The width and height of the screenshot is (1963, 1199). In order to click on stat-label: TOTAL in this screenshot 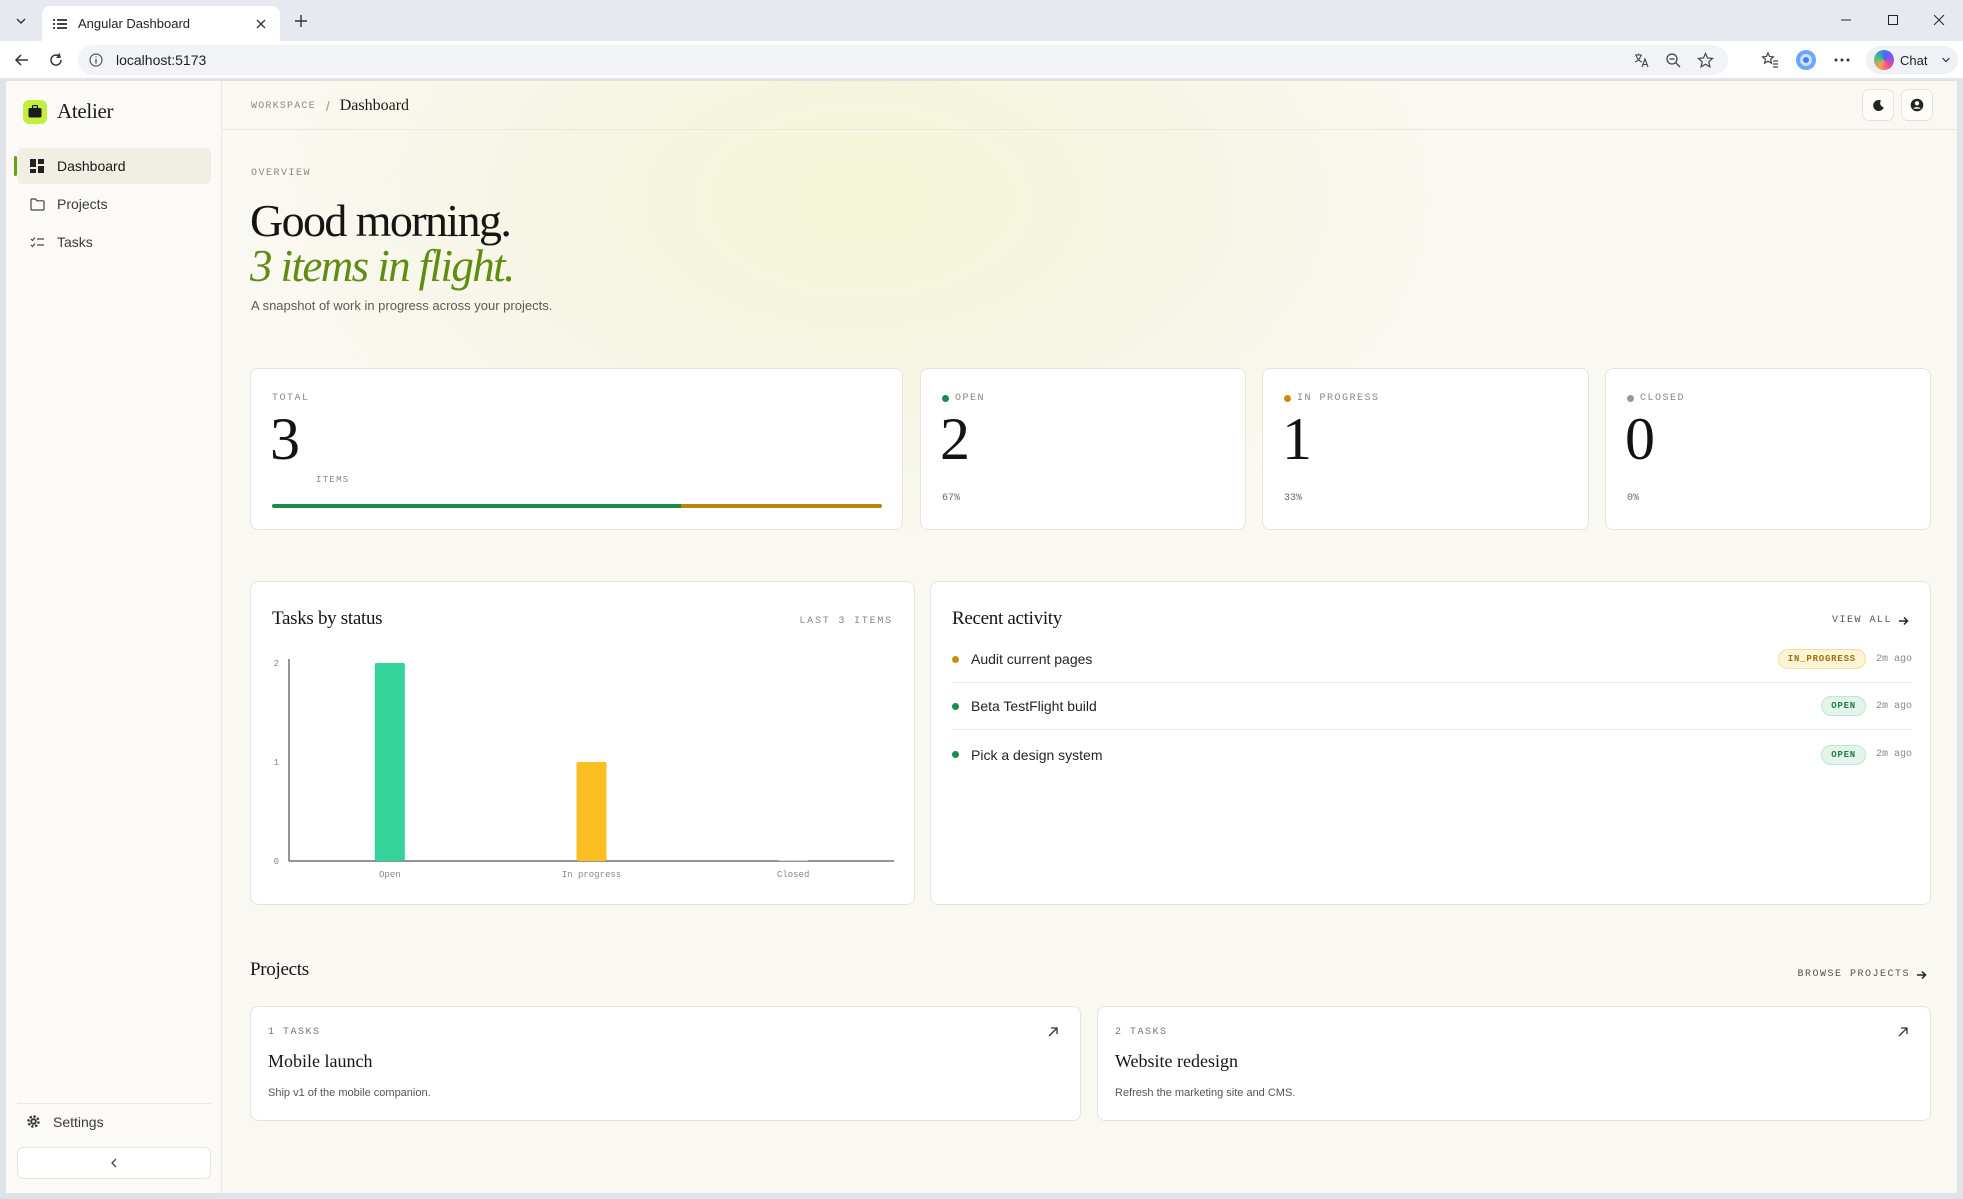, I will do `click(291, 398)`.